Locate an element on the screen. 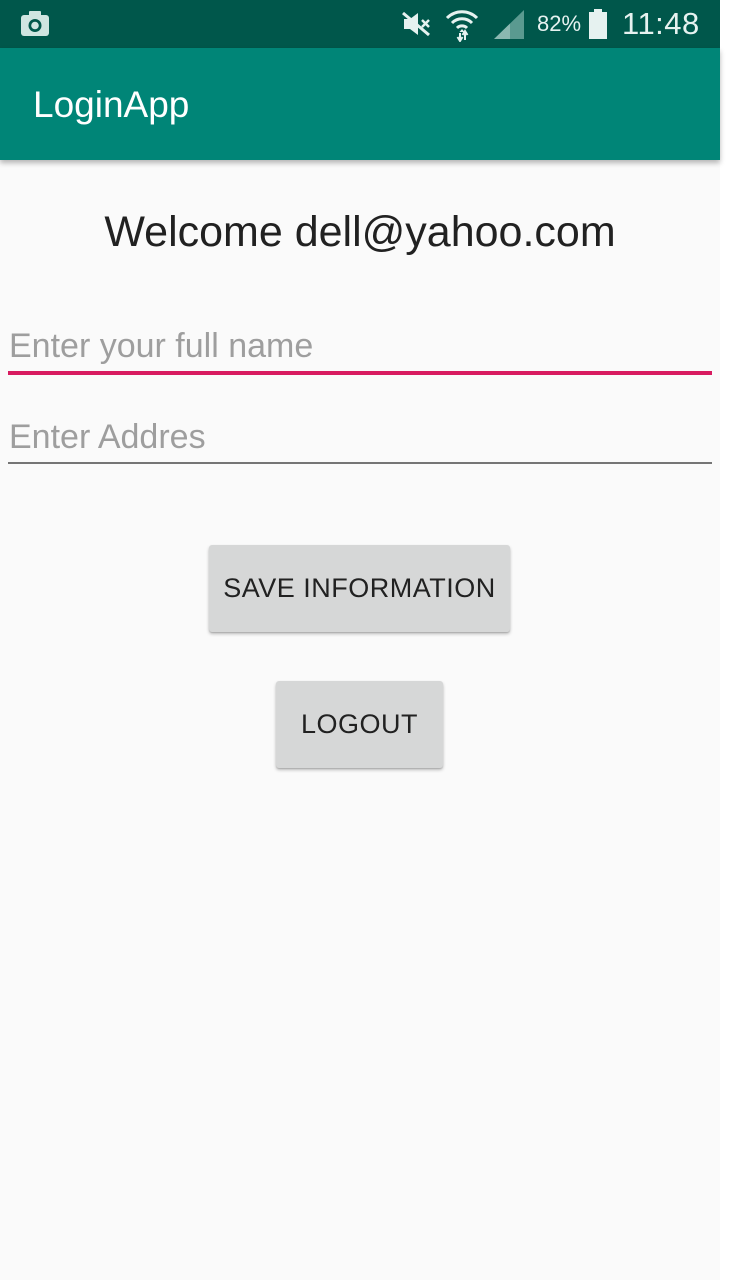  address-input is located at coordinates (360, 437).